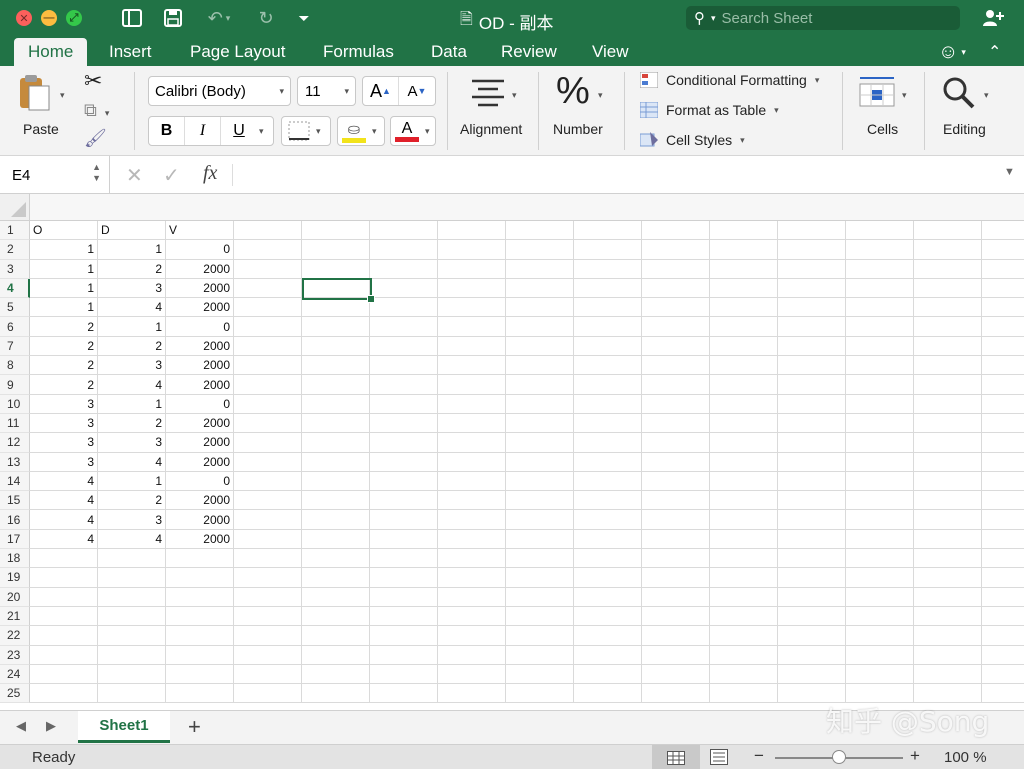 The image size is (1024, 769). What do you see at coordinates (96, 110) in the screenshot?
I see `copy-icon: ⧉ ▾` at bounding box center [96, 110].